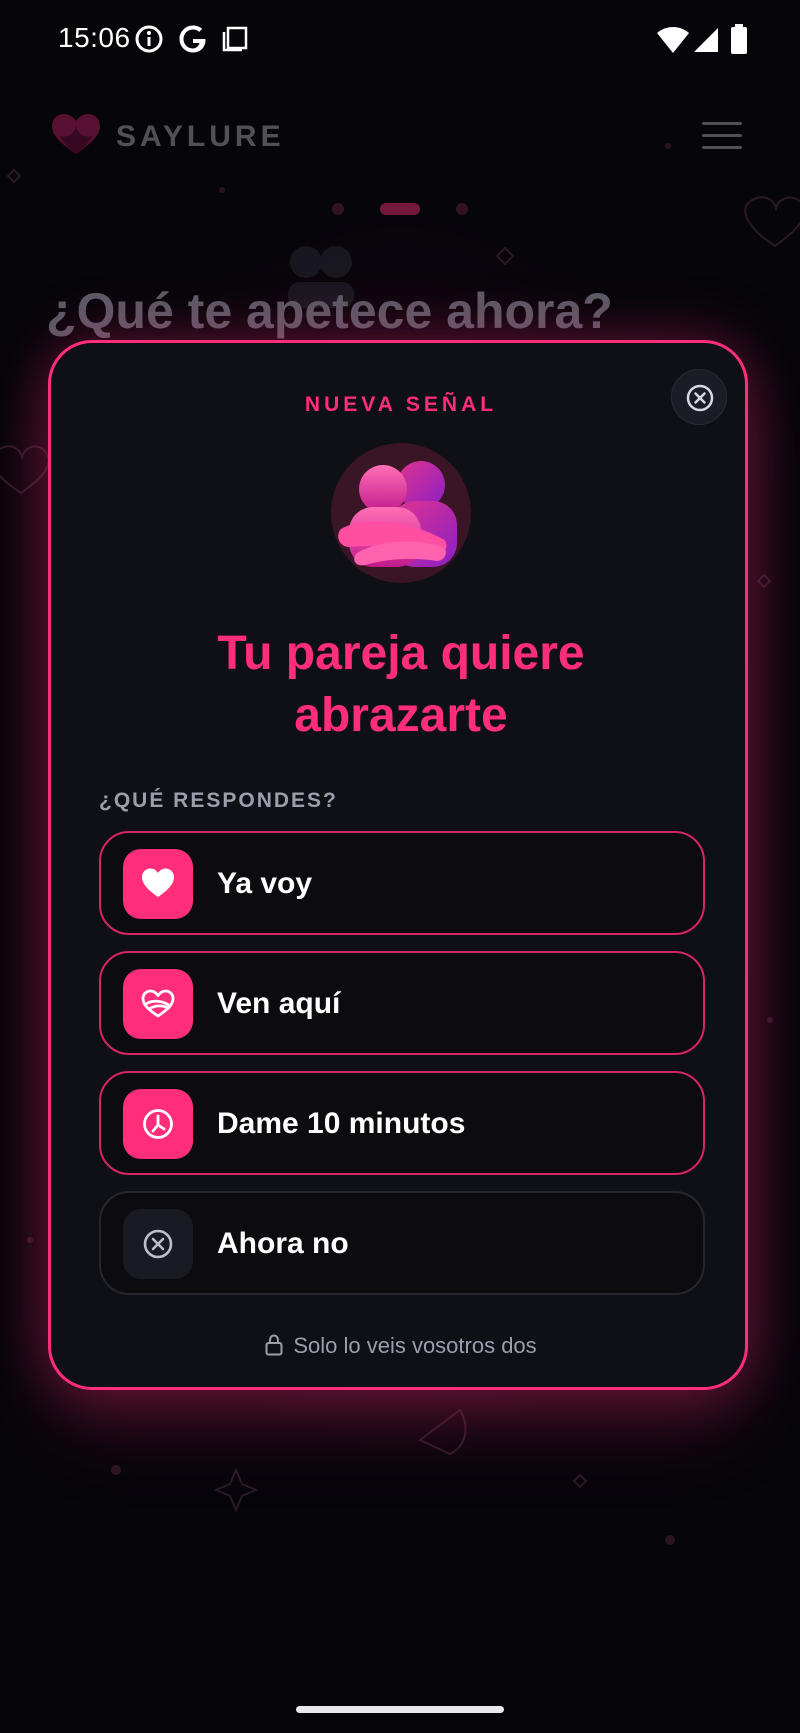 The height and width of the screenshot is (1733, 800). I want to click on hamburger-menu-icon, so click(722, 136).